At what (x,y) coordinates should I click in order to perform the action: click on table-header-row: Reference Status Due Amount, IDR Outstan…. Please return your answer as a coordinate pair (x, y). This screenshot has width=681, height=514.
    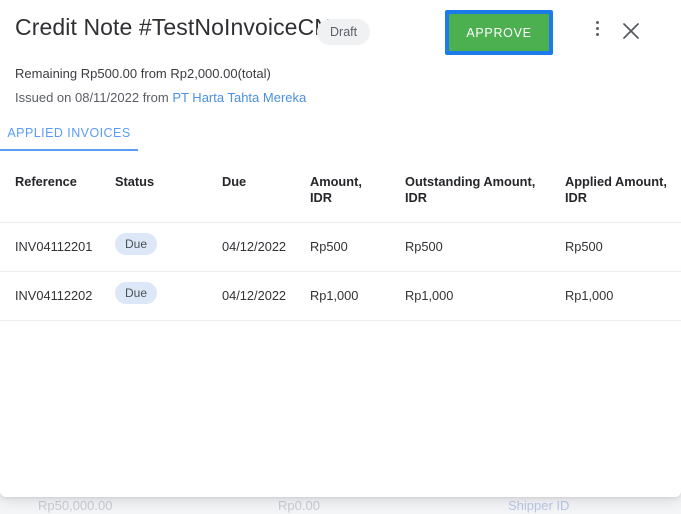
    Looking at the image, I should click on (340, 188).